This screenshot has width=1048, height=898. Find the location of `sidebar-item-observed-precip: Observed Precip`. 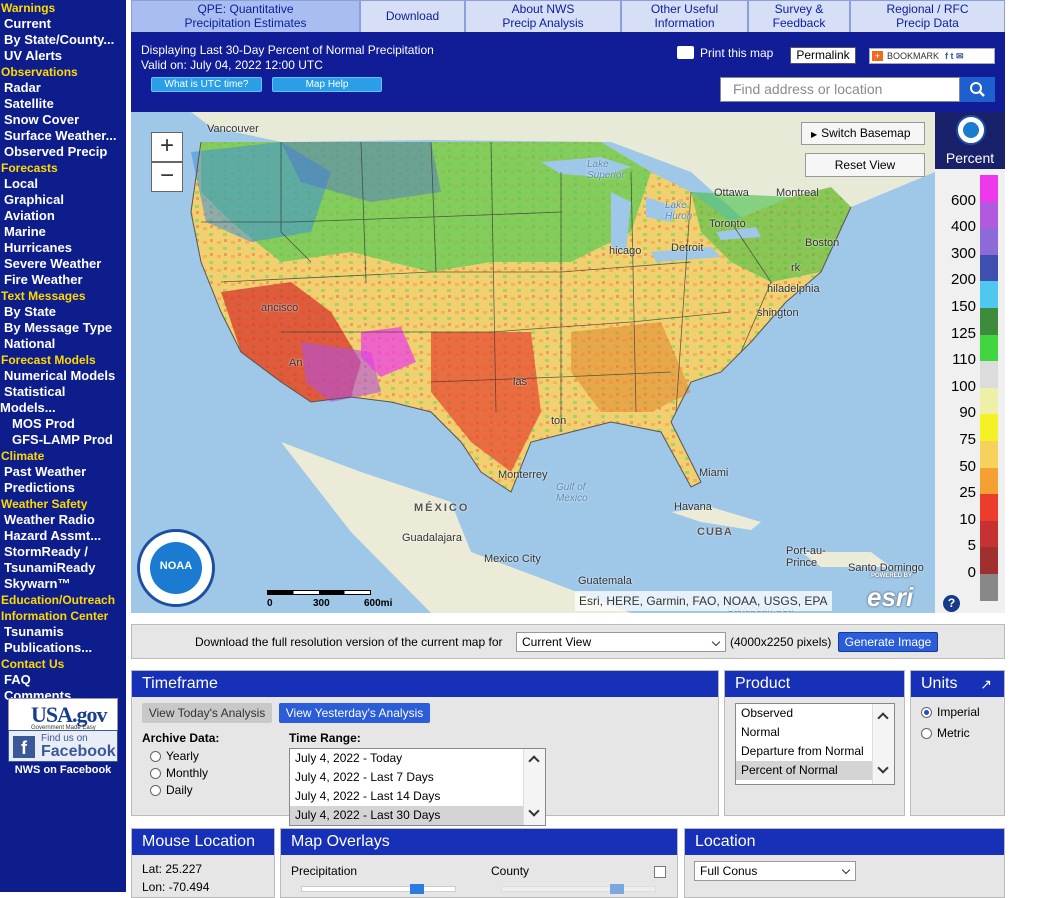

sidebar-item-observed-precip: Observed Precip is located at coordinates (63, 152).